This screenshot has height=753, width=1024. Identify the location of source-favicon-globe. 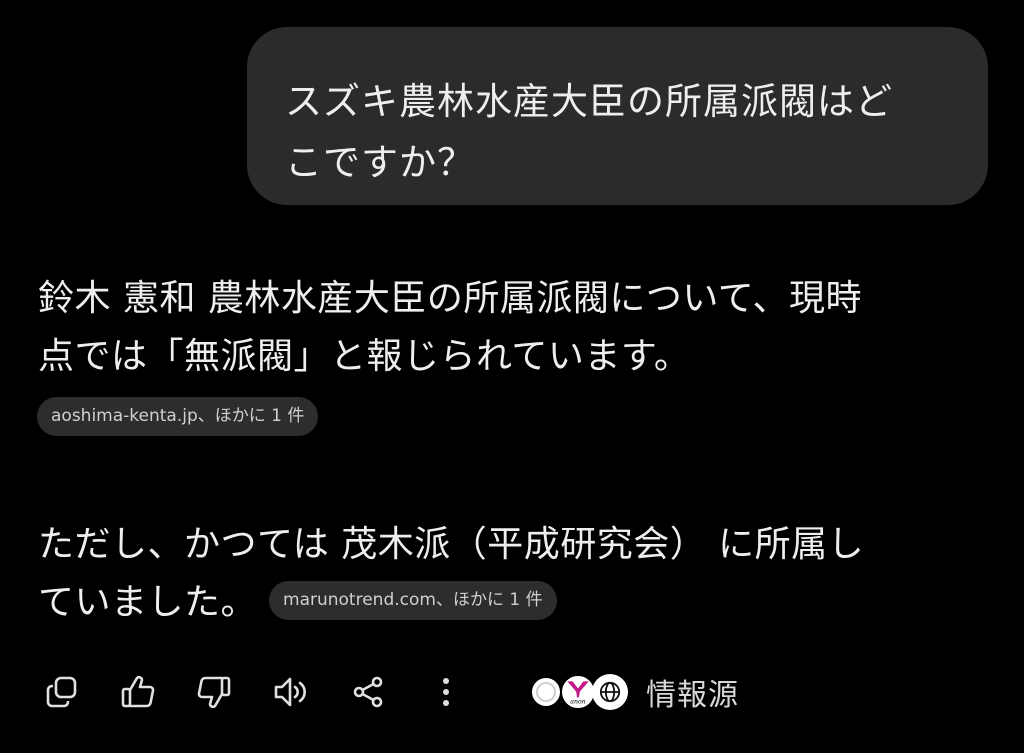
(610, 692).